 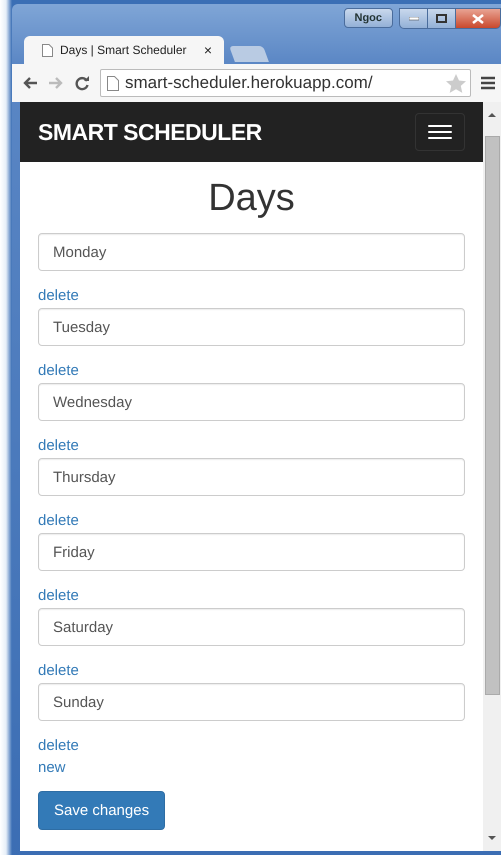 I want to click on minimize-button, so click(x=413, y=18).